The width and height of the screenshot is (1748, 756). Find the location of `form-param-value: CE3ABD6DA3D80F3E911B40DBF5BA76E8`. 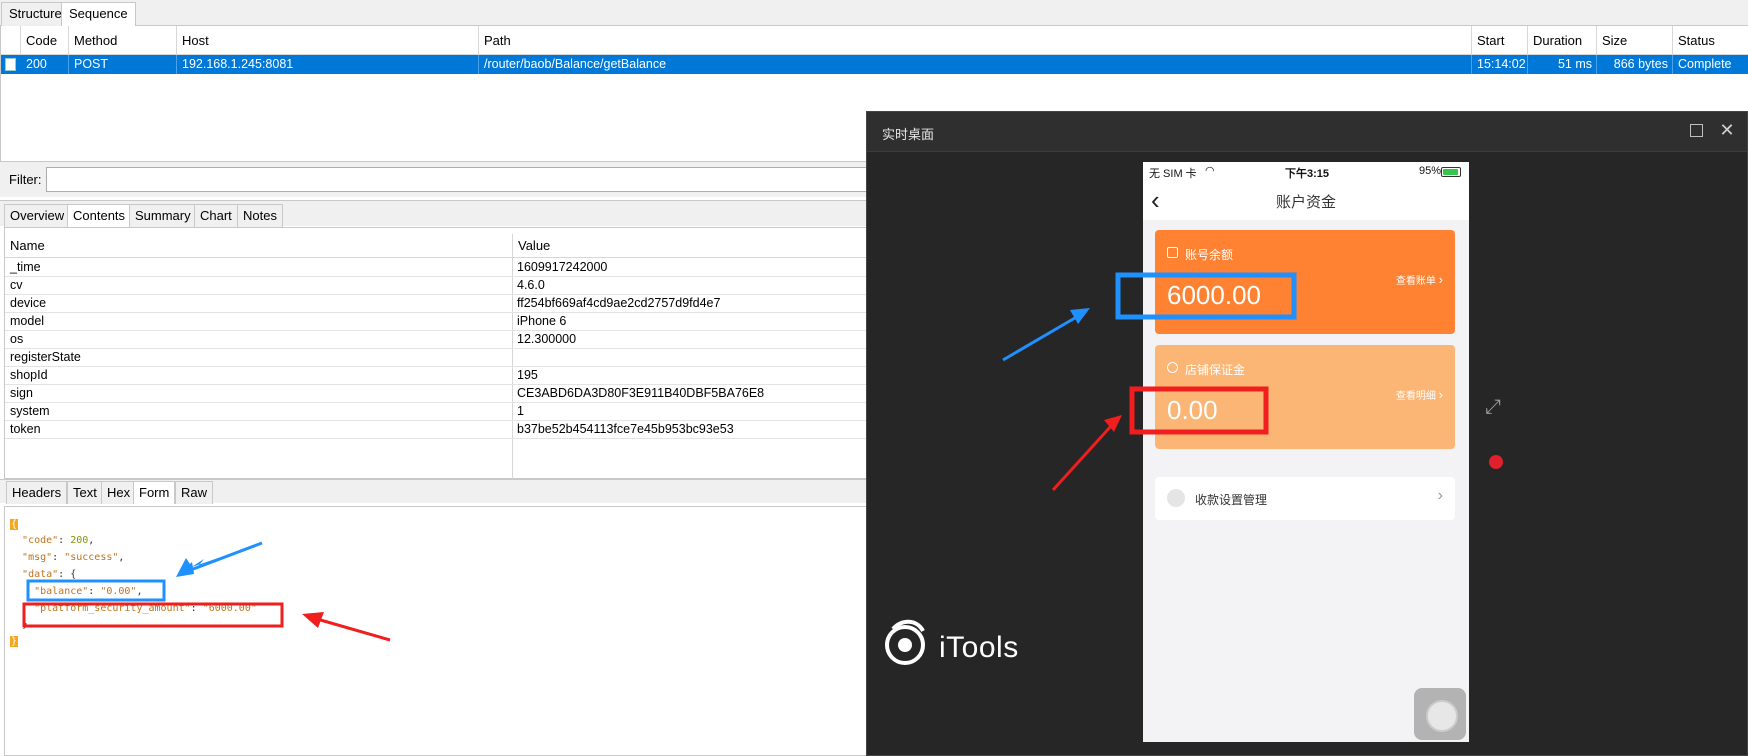

form-param-value: CE3ABD6DA3D80F3E911B40DBF5BA76E8 is located at coordinates (641, 393).